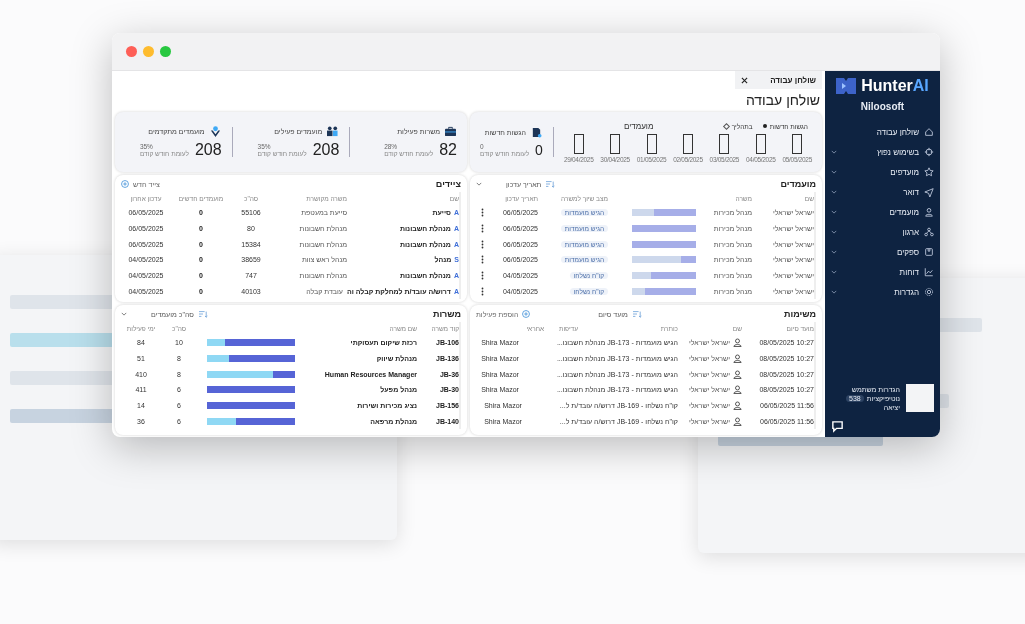 This screenshot has width=1025, height=624. Describe the element at coordinates (929, 232) in the screenshot. I see `org-icon` at that location.